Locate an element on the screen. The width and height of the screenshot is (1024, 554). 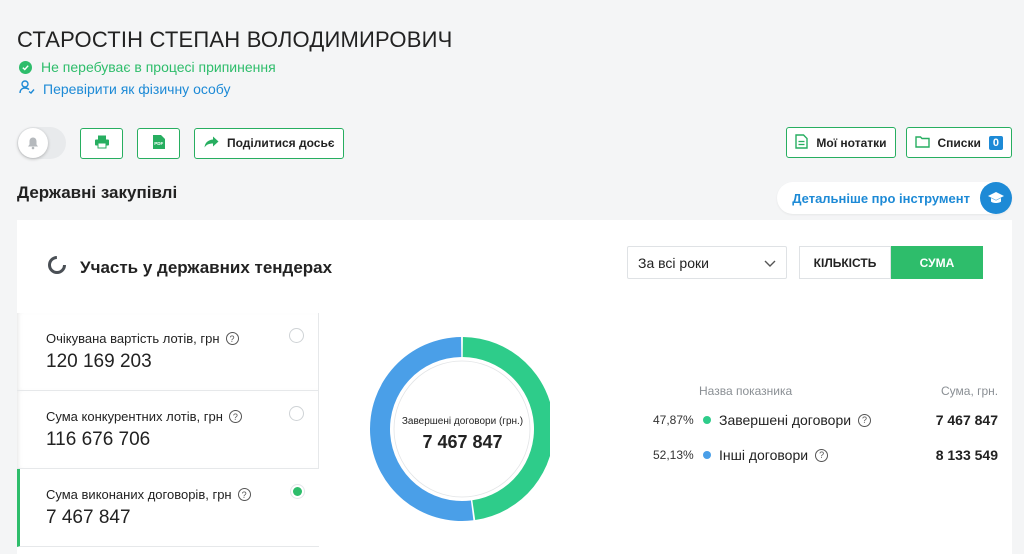
donut-center: Завершені договори (грн.) 7 467 847 is located at coordinates (462, 434).